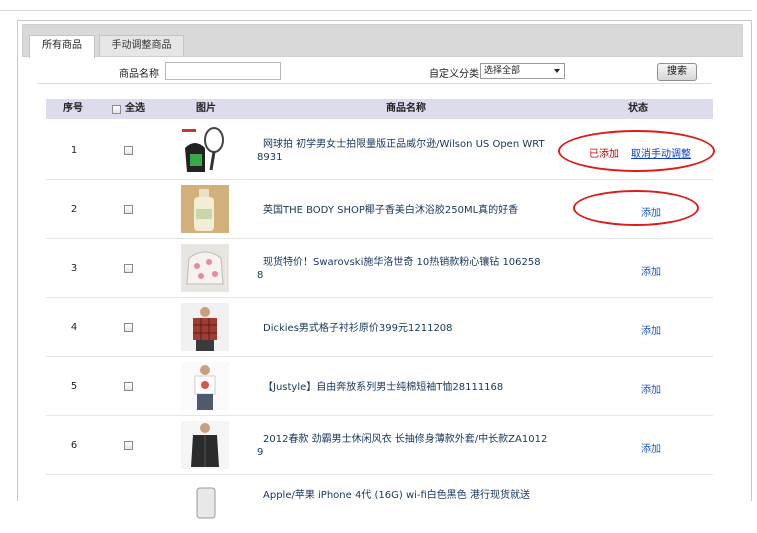  I want to click on row-index: 6, so click(74, 445).